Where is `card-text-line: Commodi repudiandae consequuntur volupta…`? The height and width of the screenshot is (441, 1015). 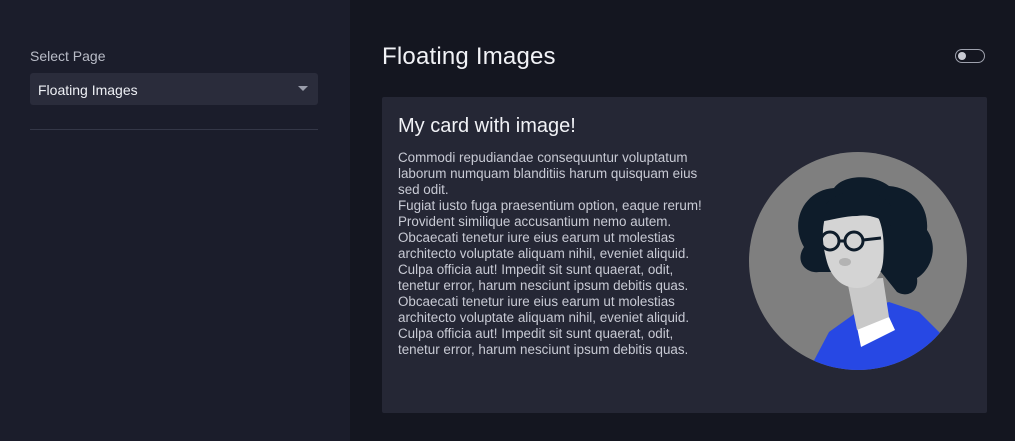
card-text-line: Commodi repudiandae consequuntur volupta… is located at coordinates (543, 157).